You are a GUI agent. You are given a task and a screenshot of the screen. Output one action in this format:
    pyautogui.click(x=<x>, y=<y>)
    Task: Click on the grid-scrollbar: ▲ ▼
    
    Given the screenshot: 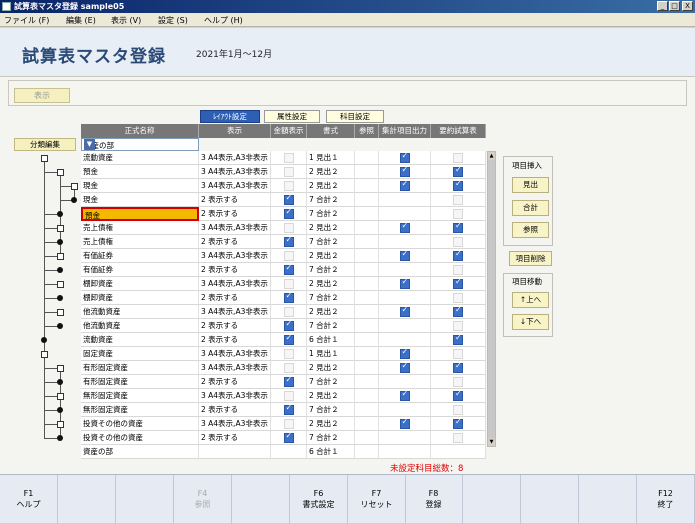 What is the action you would take?
    pyautogui.click(x=491, y=299)
    